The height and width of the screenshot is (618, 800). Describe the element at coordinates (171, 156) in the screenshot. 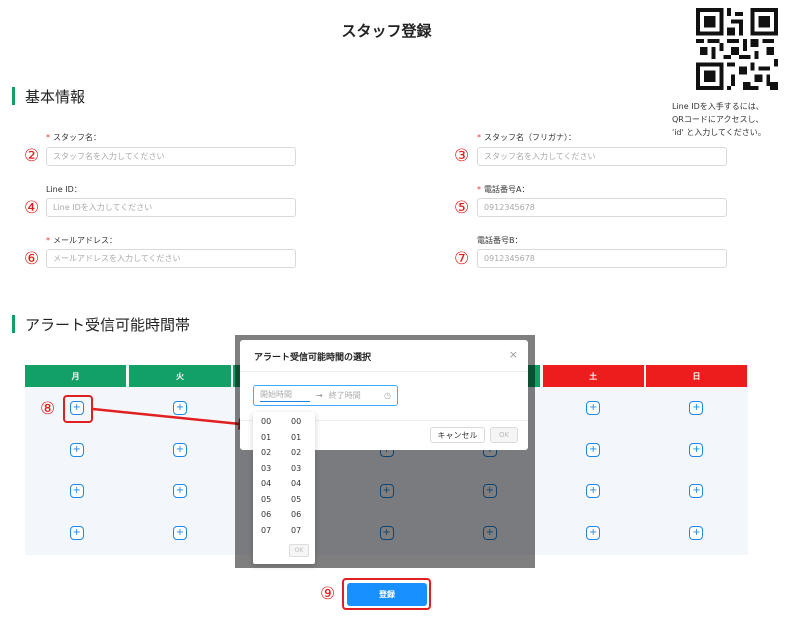

I see `staff-name-input: スタッフ名を入力してください` at that location.